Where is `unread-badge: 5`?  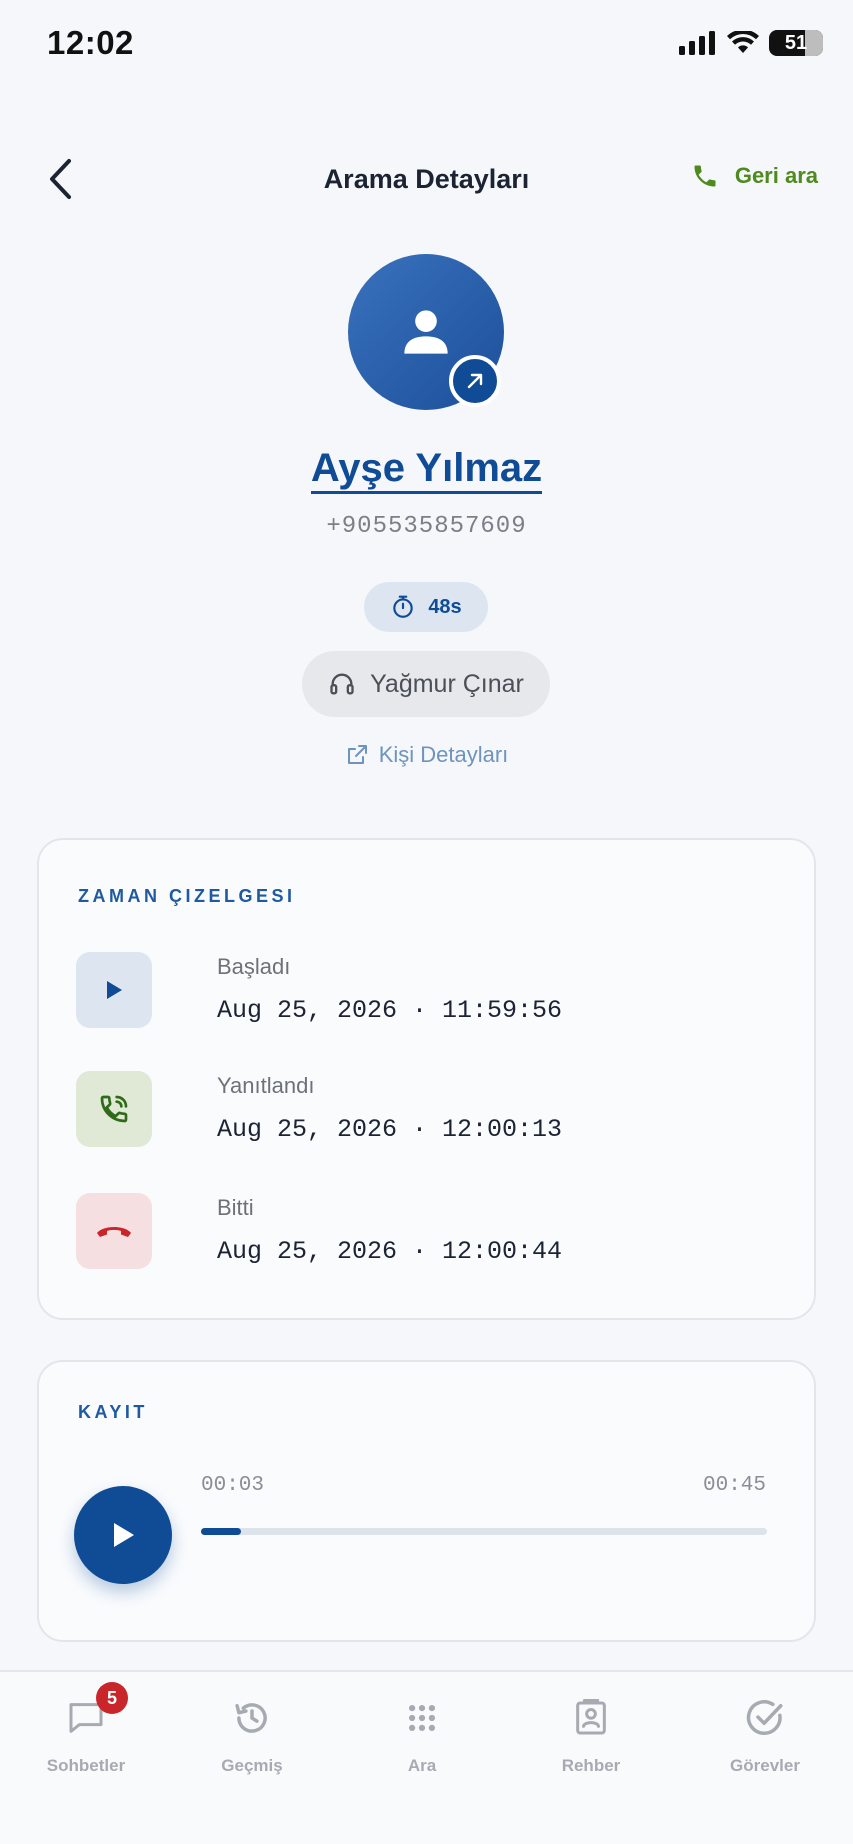 unread-badge: 5 is located at coordinates (112, 1698).